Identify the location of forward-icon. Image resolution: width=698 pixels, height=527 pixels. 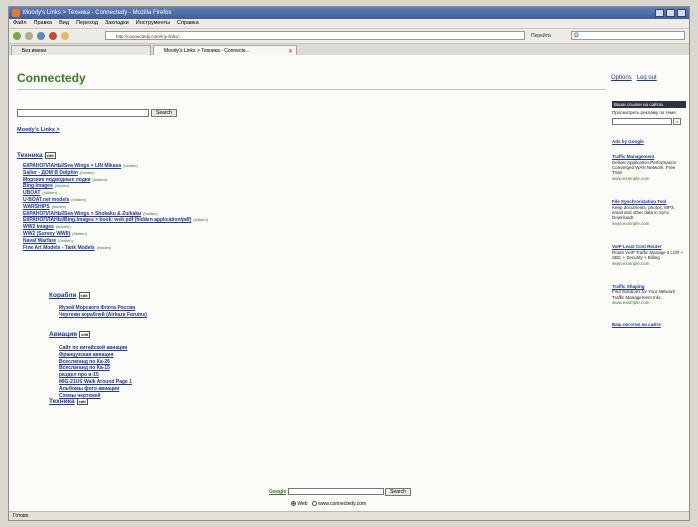
(29, 36).